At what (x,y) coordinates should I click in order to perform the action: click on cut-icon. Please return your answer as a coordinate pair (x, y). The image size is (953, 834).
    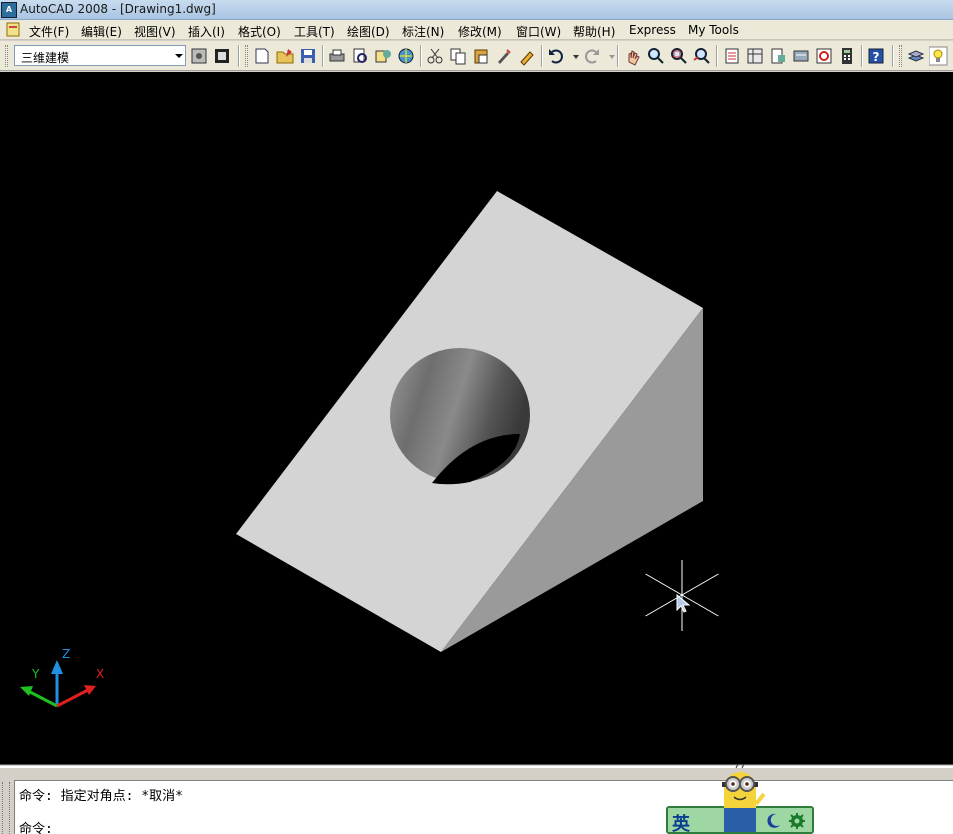
    Looking at the image, I should click on (435, 56).